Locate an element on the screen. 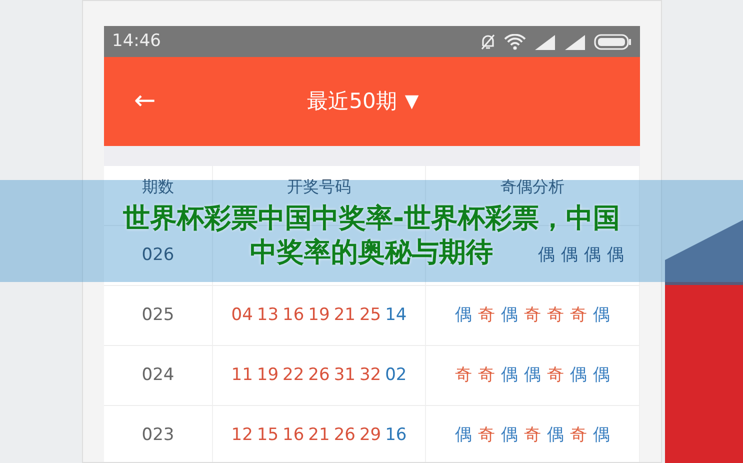 The height and width of the screenshot is (463, 743). period-selector: 最近50期 is located at coordinates (352, 102).